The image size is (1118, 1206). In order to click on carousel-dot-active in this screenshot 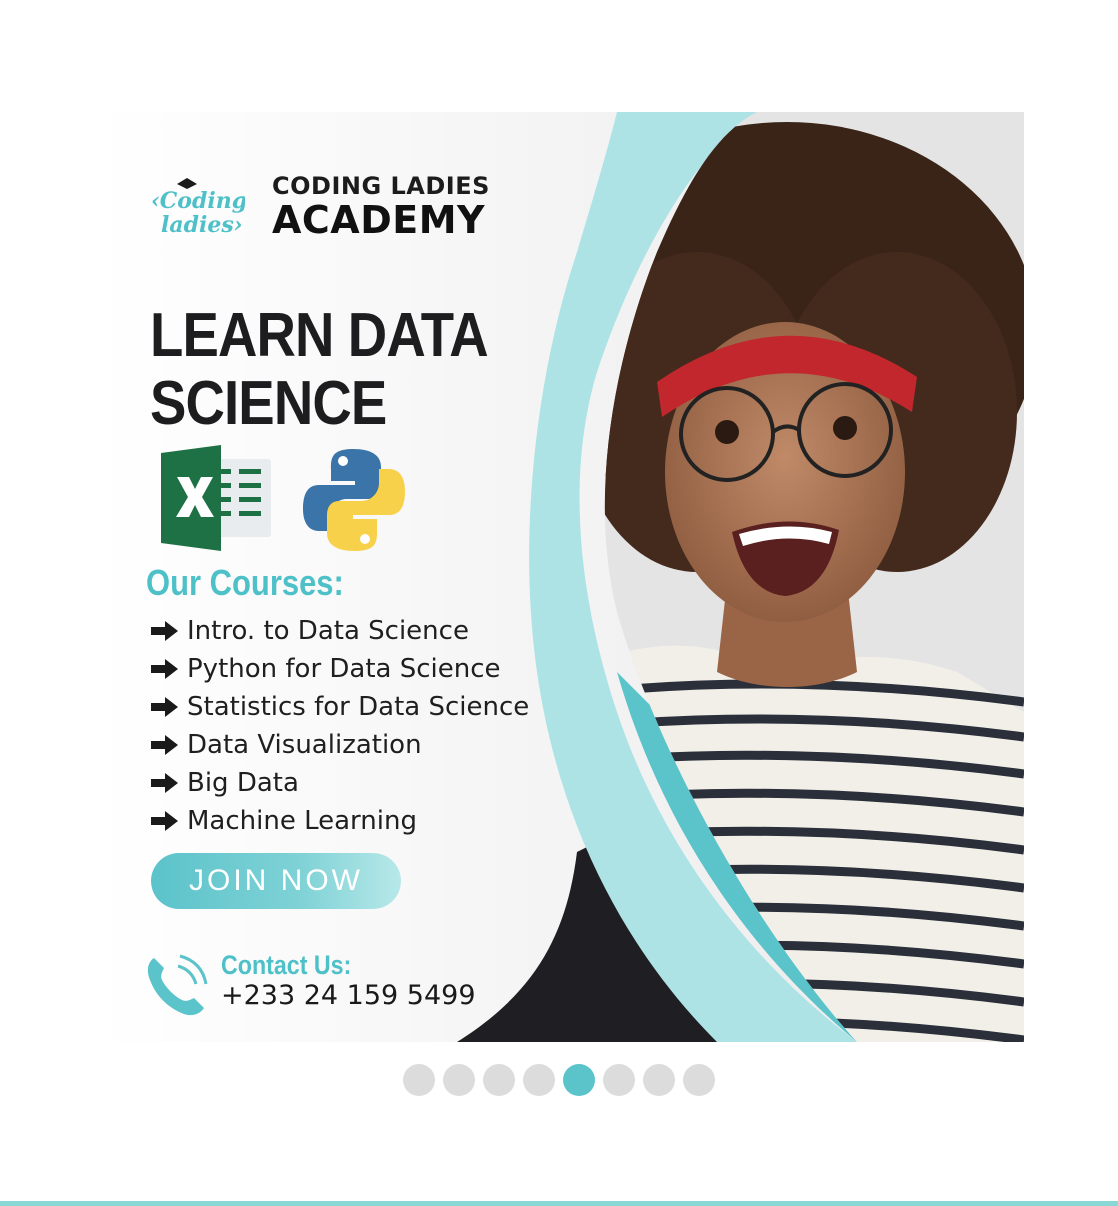, I will do `click(579, 1080)`.